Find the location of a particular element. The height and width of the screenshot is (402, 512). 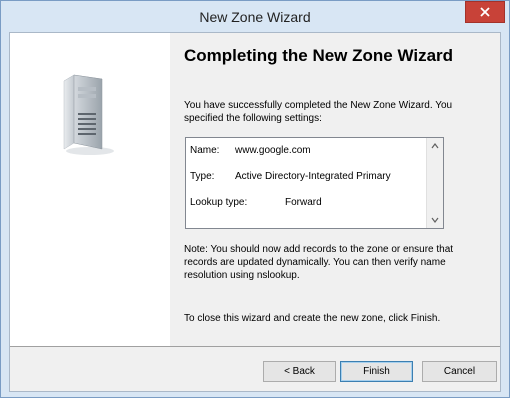

settings-scrollbar is located at coordinates (434, 183).